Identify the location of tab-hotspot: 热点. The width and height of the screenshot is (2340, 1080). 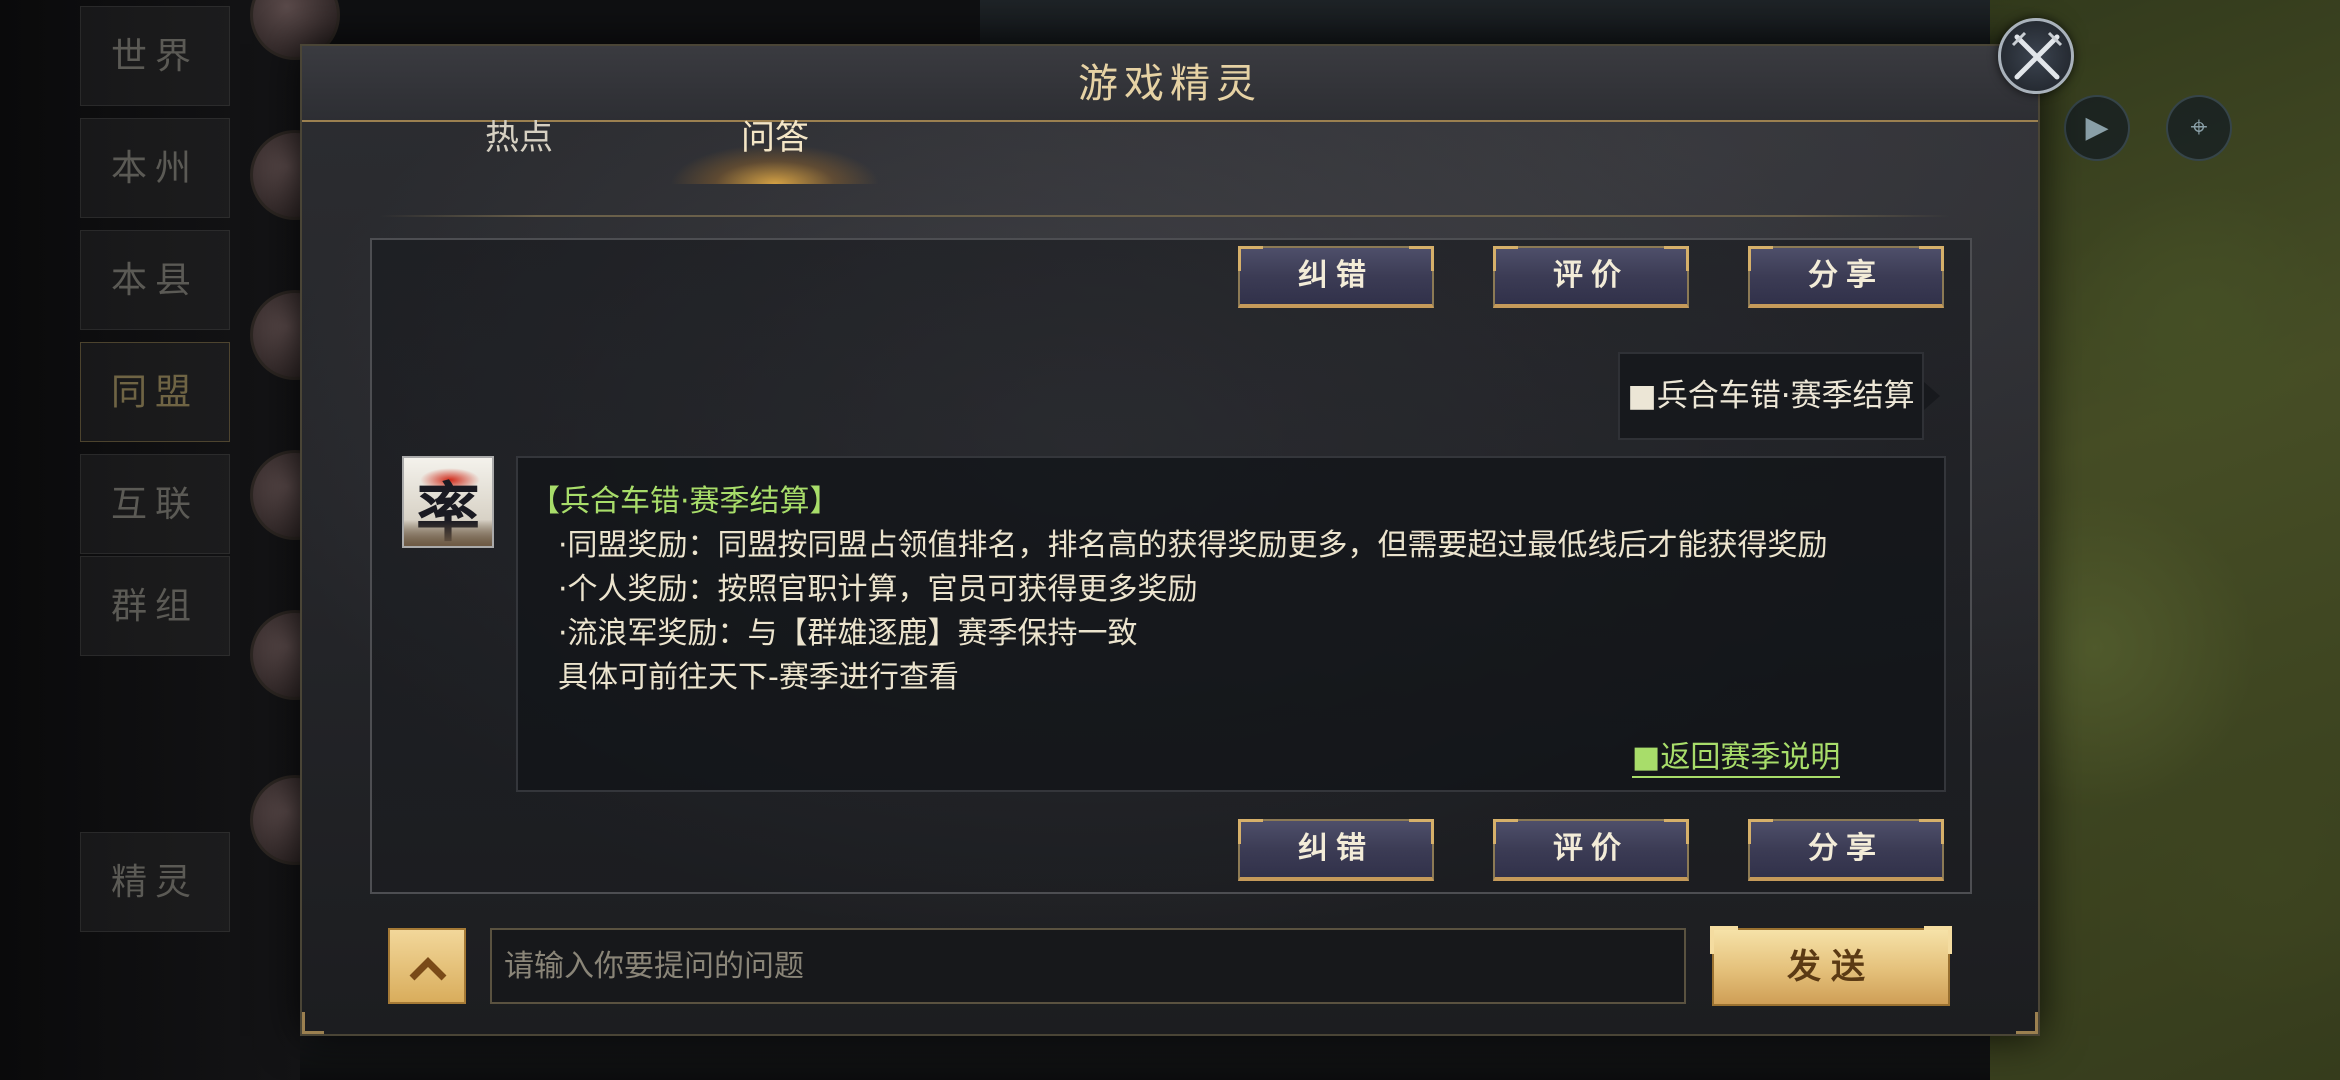
(519, 163).